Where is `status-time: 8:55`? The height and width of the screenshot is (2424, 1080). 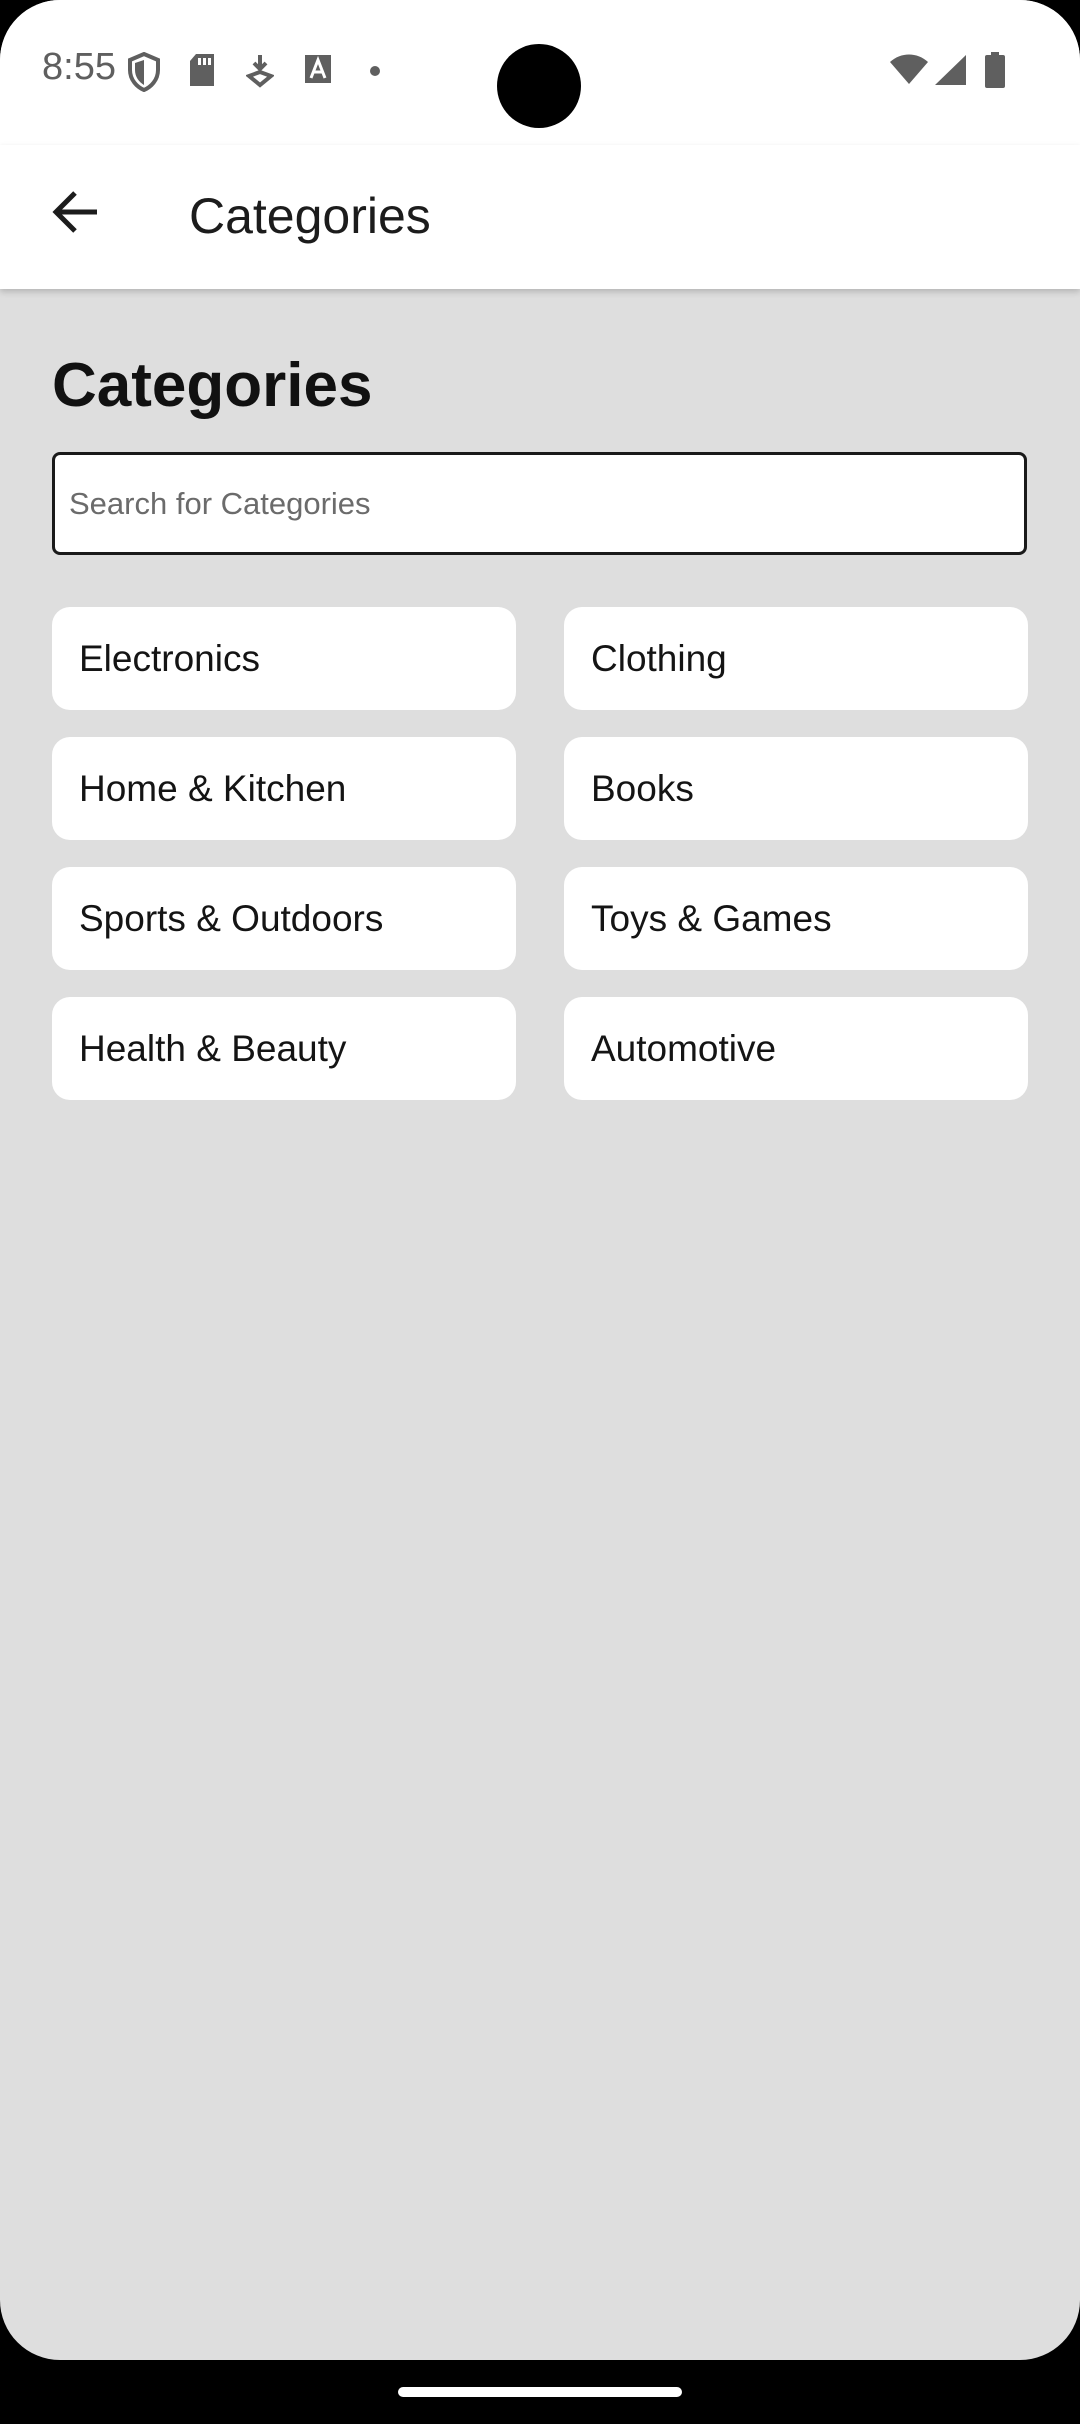
status-time: 8:55 is located at coordinates (79, 67).